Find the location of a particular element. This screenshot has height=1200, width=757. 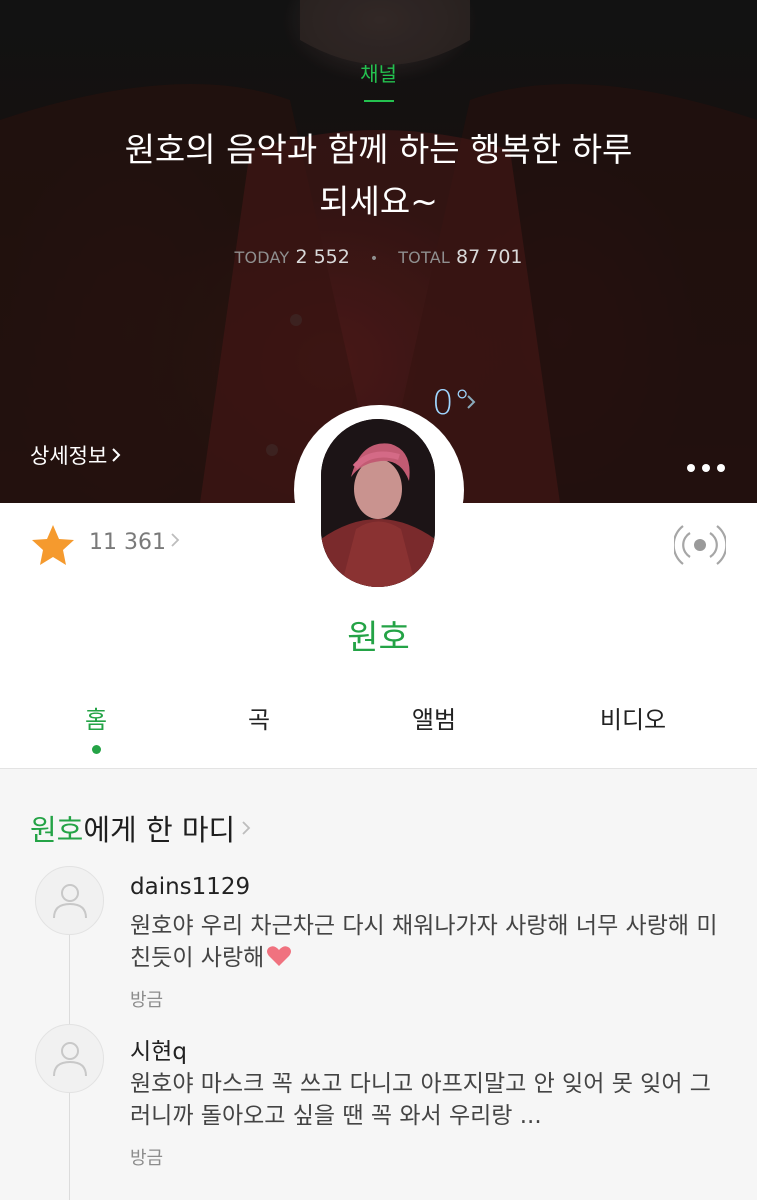

temperature-value: 0° is located at coordinates (451, 403).